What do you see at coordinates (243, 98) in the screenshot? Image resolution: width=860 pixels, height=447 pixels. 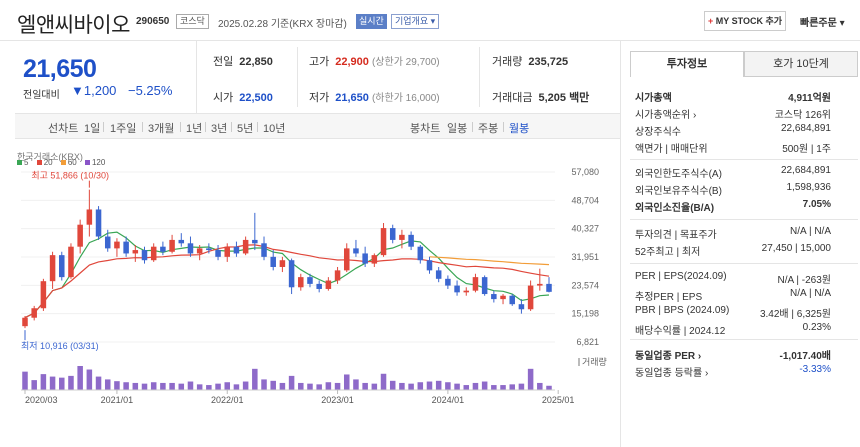 I see `open-price: 시가 22,500` at bounding box center [243, 98].